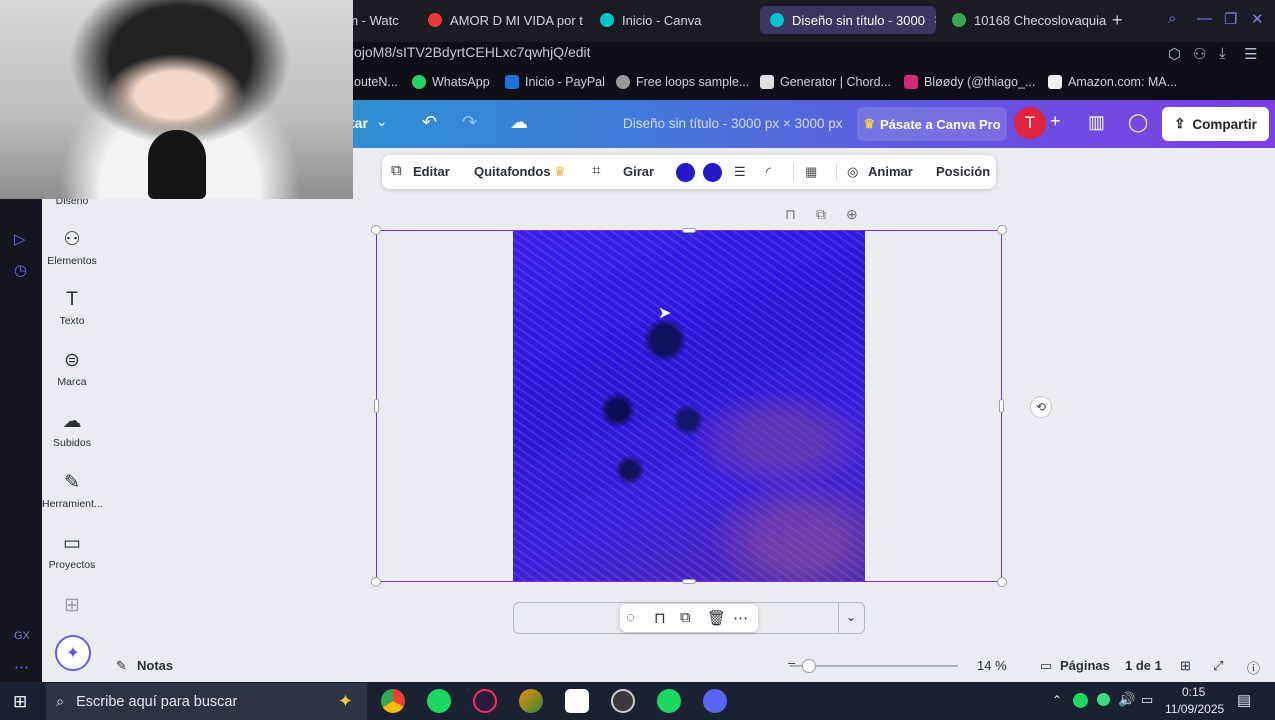  What do you see at coordinates (848, 20) in the screenshot?
I see `tab-diseno-sin-titulo: Diseño sin título - 3000 ✕` at bounding box center [848, 20].